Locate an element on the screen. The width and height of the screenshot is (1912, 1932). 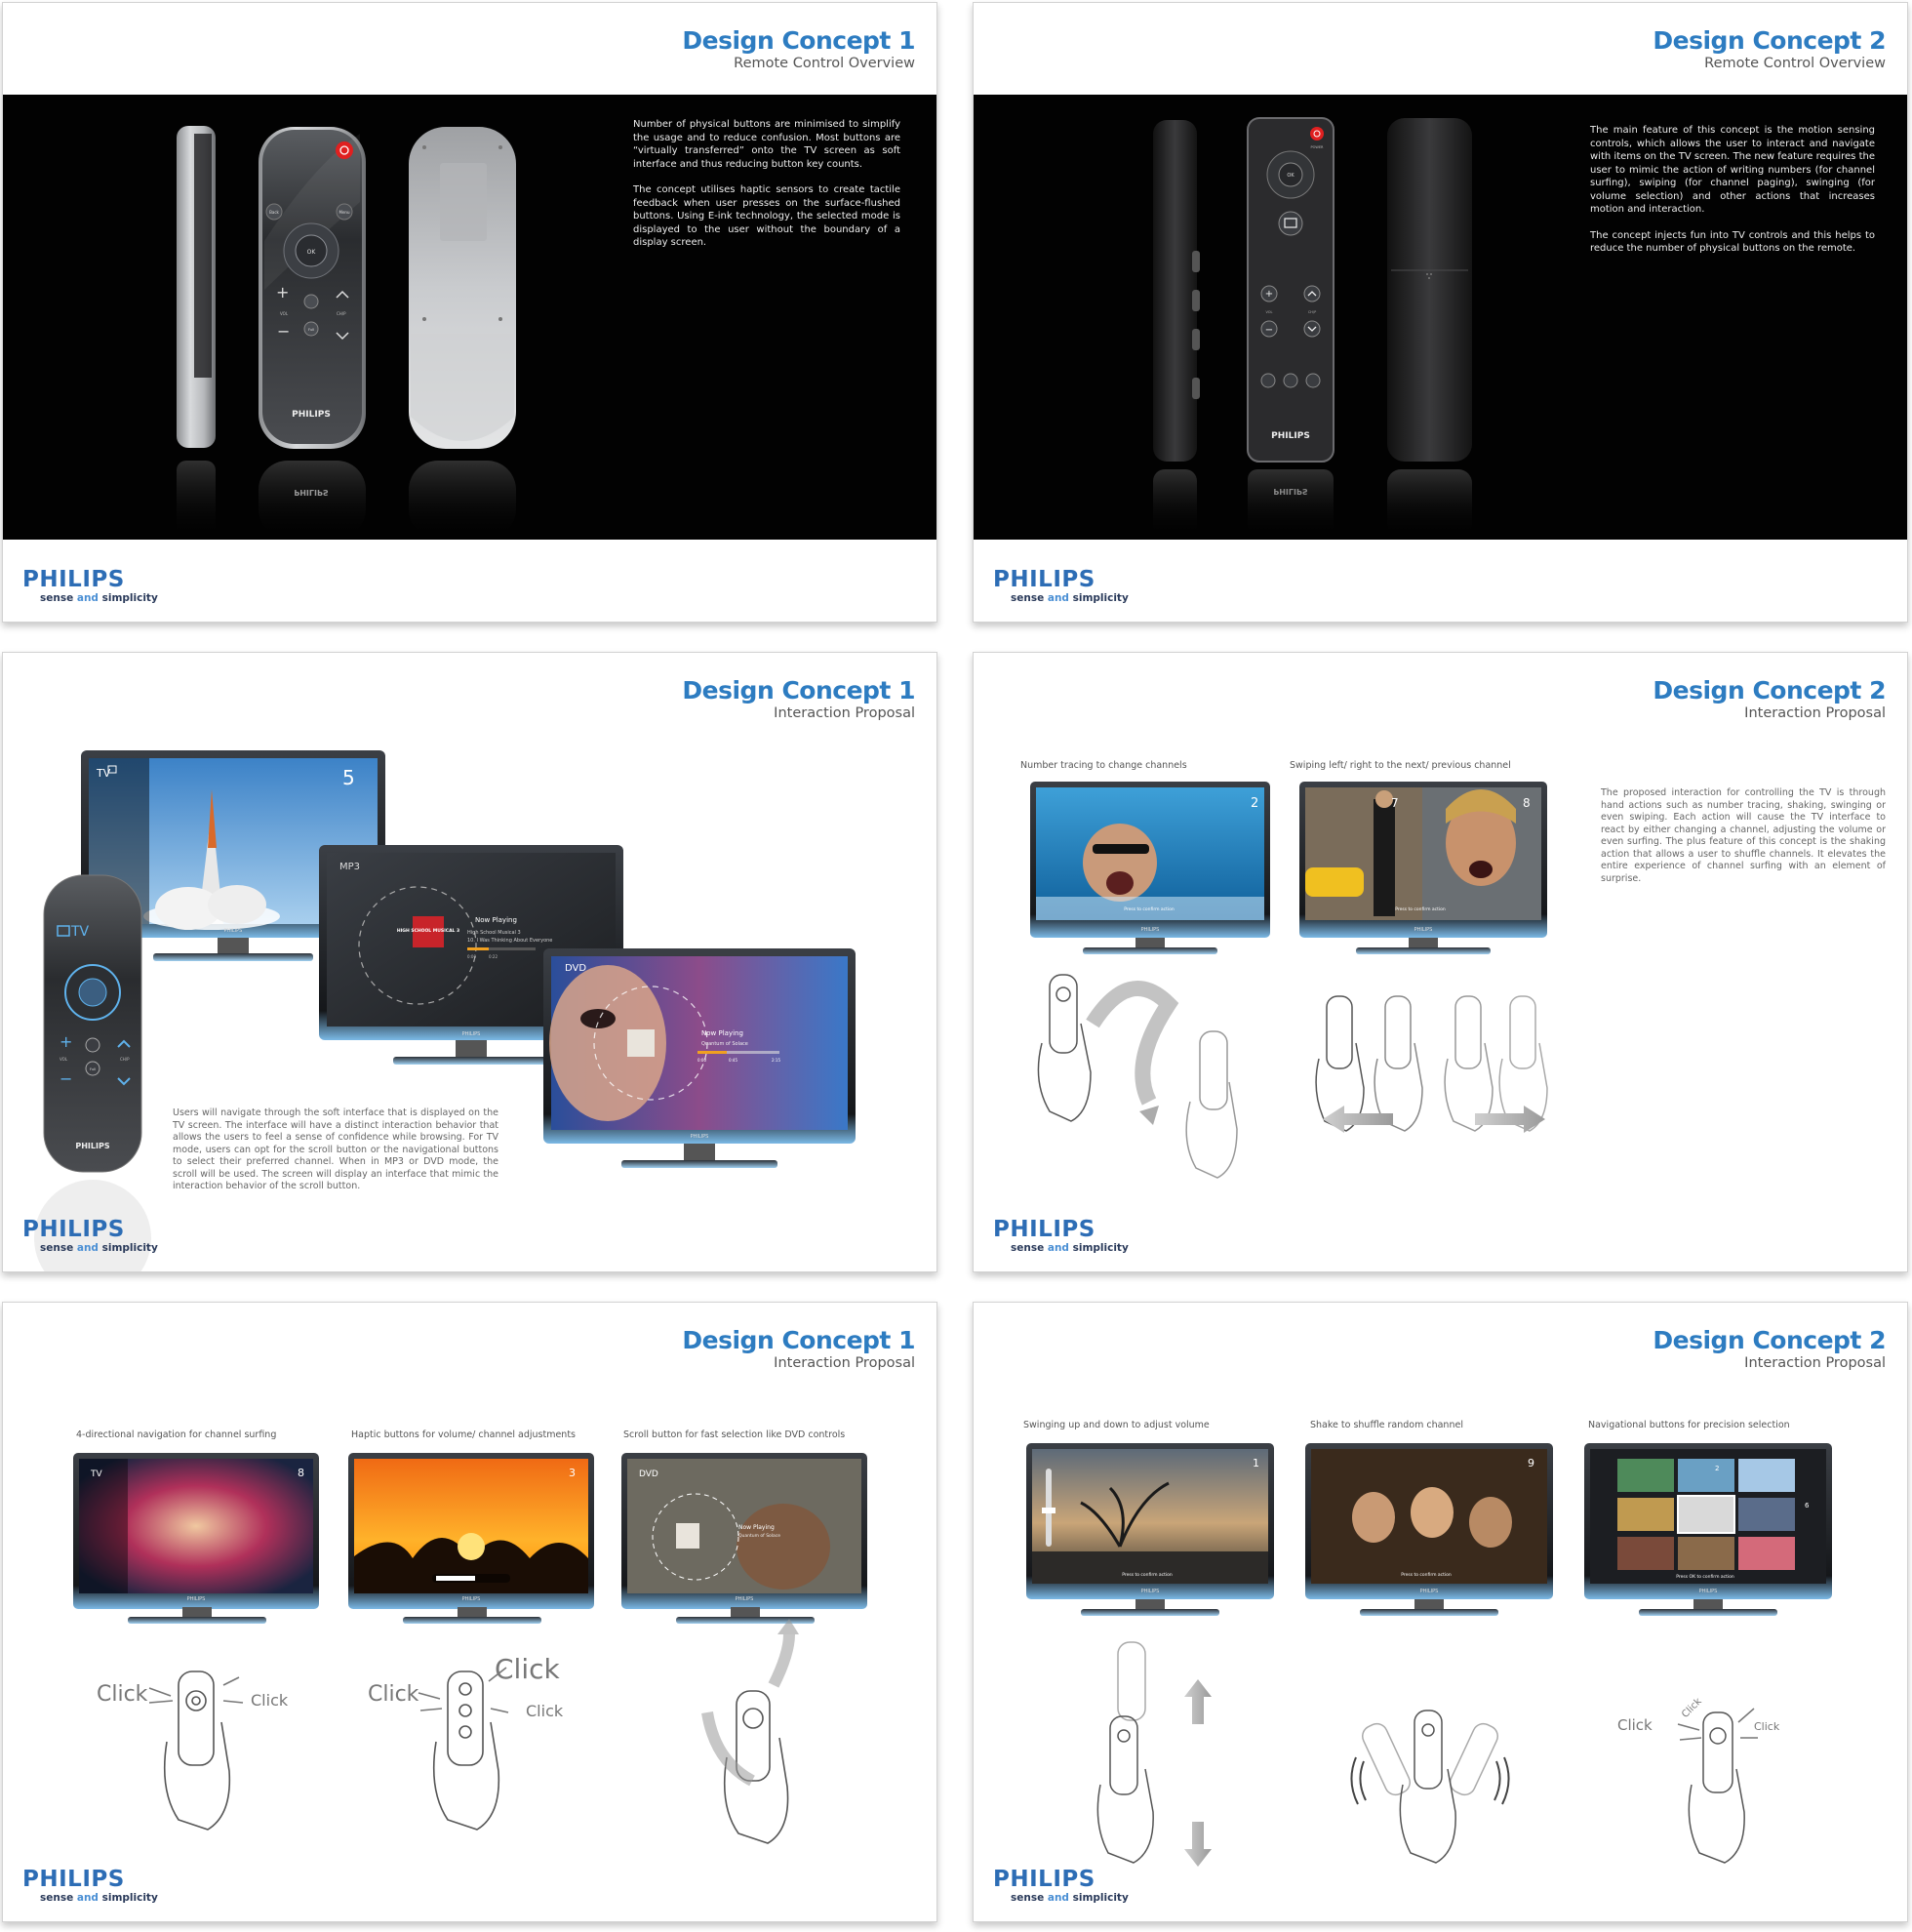
slide-header: Design Concept 1 Remote Control Overview is located at coordinates (798, 48).